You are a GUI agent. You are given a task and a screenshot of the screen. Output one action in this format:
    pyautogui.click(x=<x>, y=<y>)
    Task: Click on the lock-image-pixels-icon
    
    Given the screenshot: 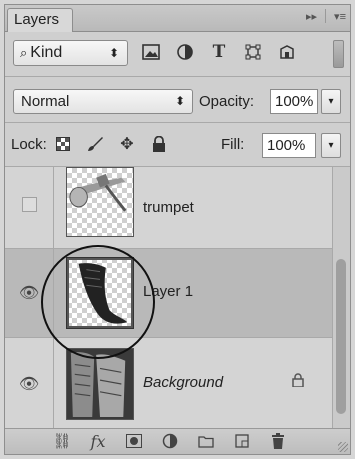 What is the action you would take?
    pyautogui.click(x=95, y=144)
    